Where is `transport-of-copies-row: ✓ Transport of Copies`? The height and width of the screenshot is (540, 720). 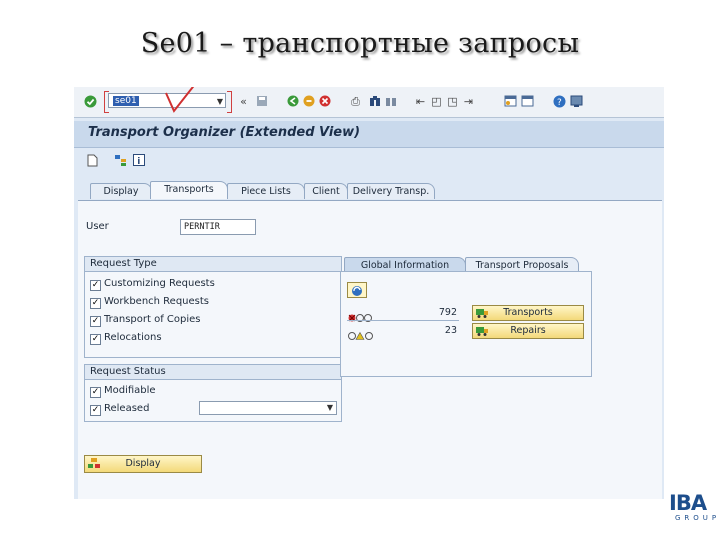 transport-of-copies-row: ✓ Transport of Copies is located at coordinates (145, 320).